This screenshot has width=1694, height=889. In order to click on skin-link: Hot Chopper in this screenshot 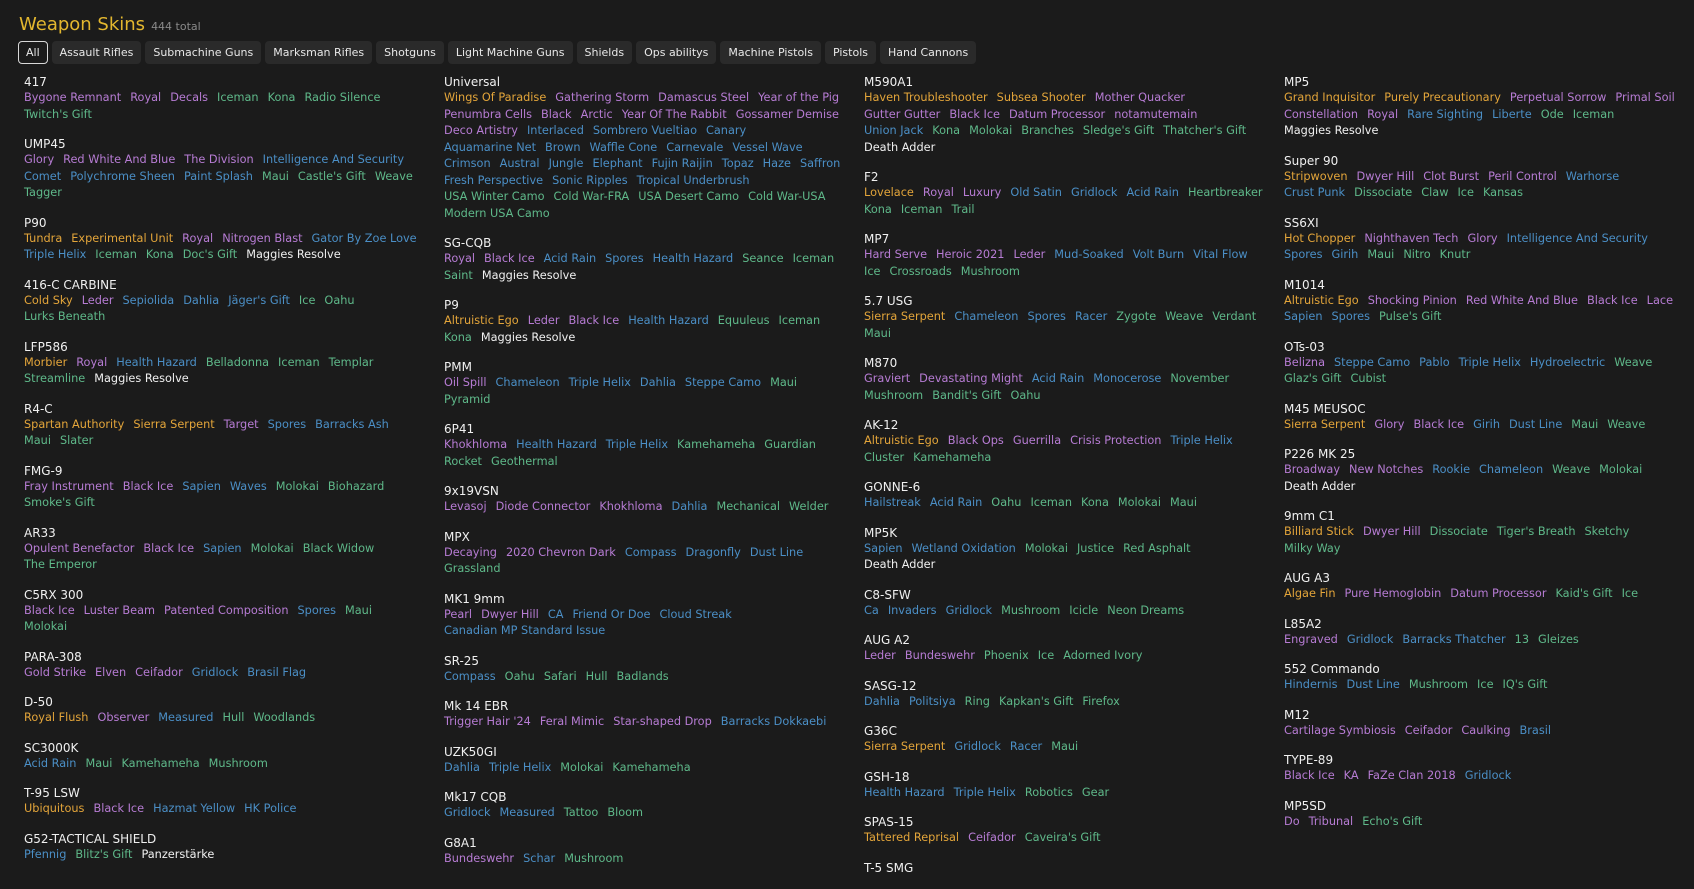, I will do `click(1319, 239)`.